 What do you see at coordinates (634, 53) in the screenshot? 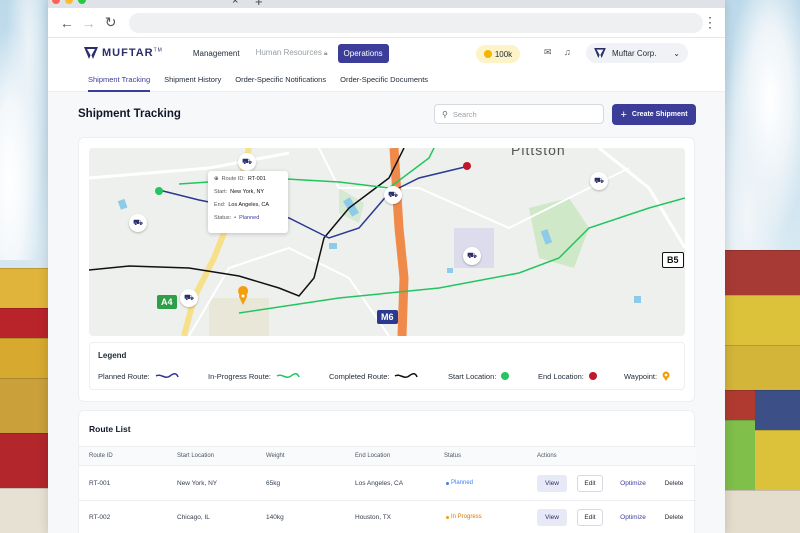
I see `company-name: Muftar Corp.` at bounding box center [634, 53].